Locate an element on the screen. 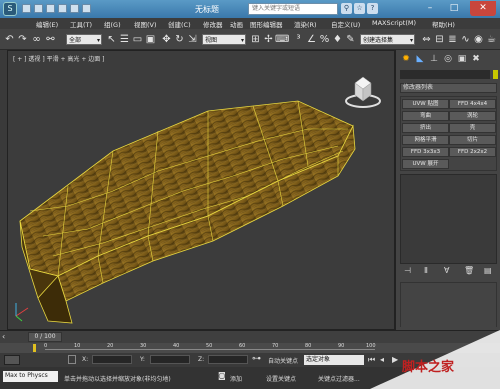 The width and height of the screenshot is (500, 389). mirror-icon: ⇔ is located at coordinates (426, 39).